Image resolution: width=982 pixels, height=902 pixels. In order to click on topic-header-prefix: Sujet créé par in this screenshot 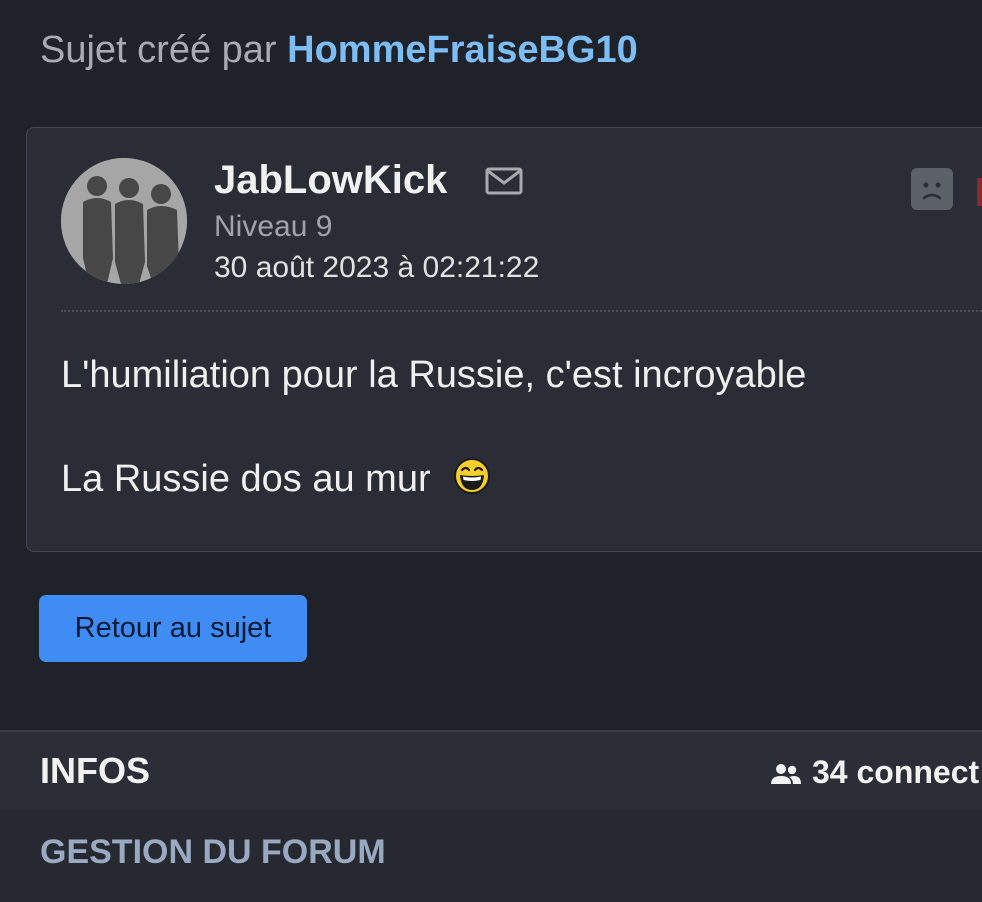, I will do `click(158, 50)`.